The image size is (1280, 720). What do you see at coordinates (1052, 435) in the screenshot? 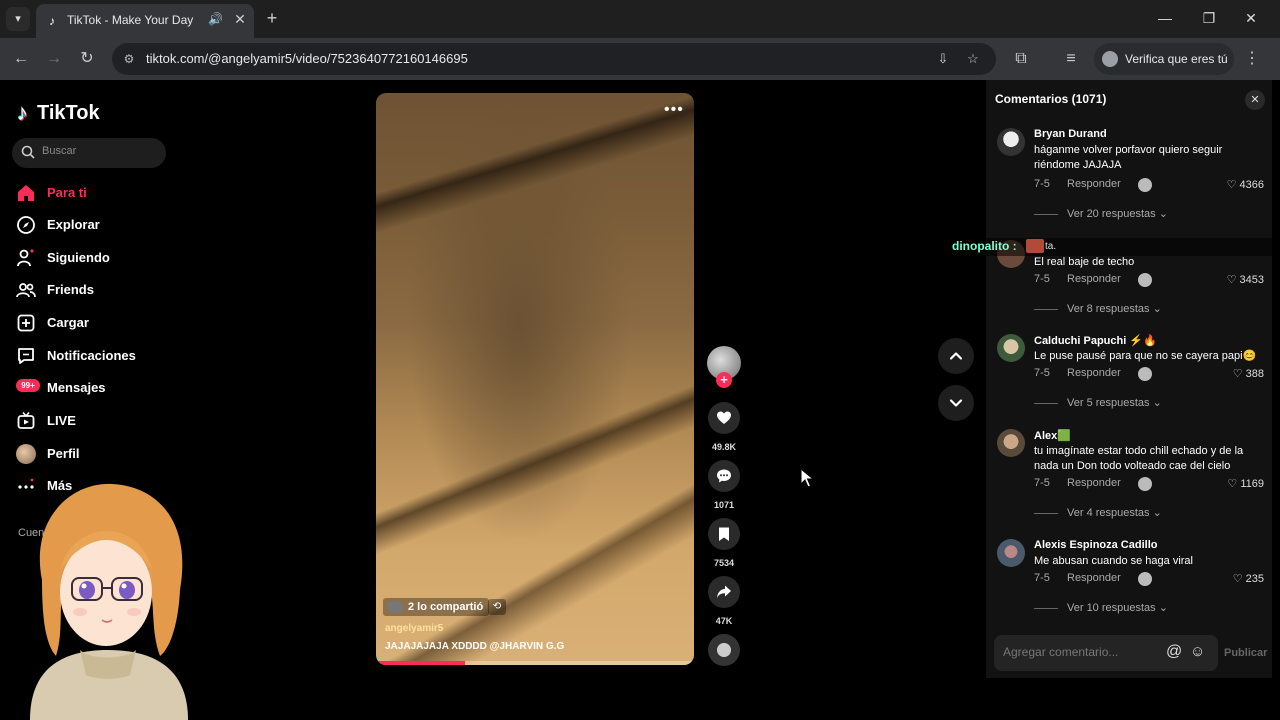
I see `comment-username: Alex🟩` at bounding box center [1052, 435].